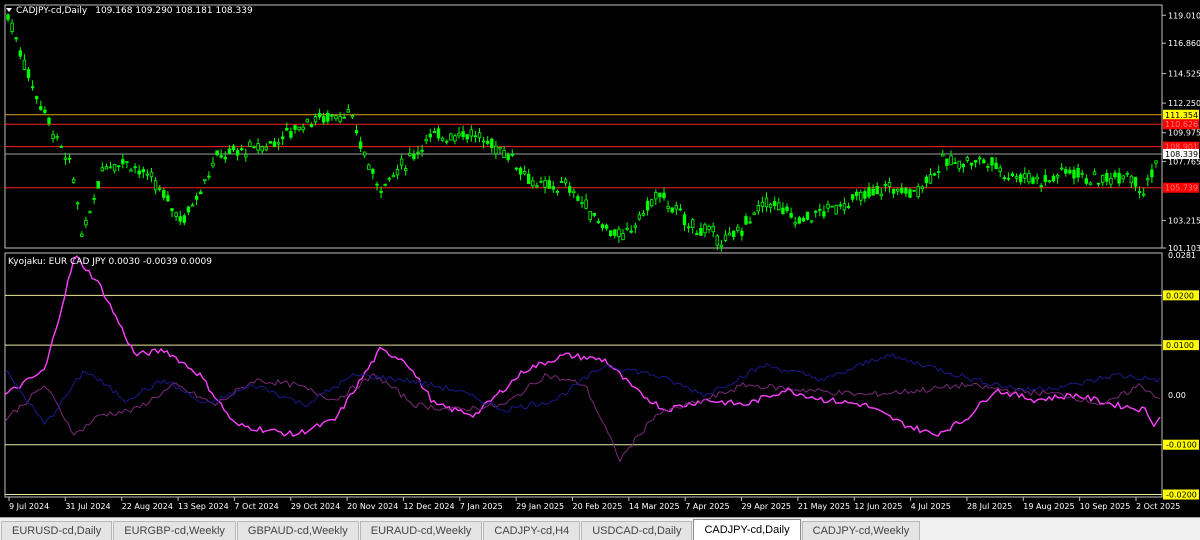 Image resolution: width=1200 pixels, height=540 pixels. Describe the element at coordinates (174, 530) in the screenshot. I see `chart-tab: EURGBP-cd,Weekly` at that location.